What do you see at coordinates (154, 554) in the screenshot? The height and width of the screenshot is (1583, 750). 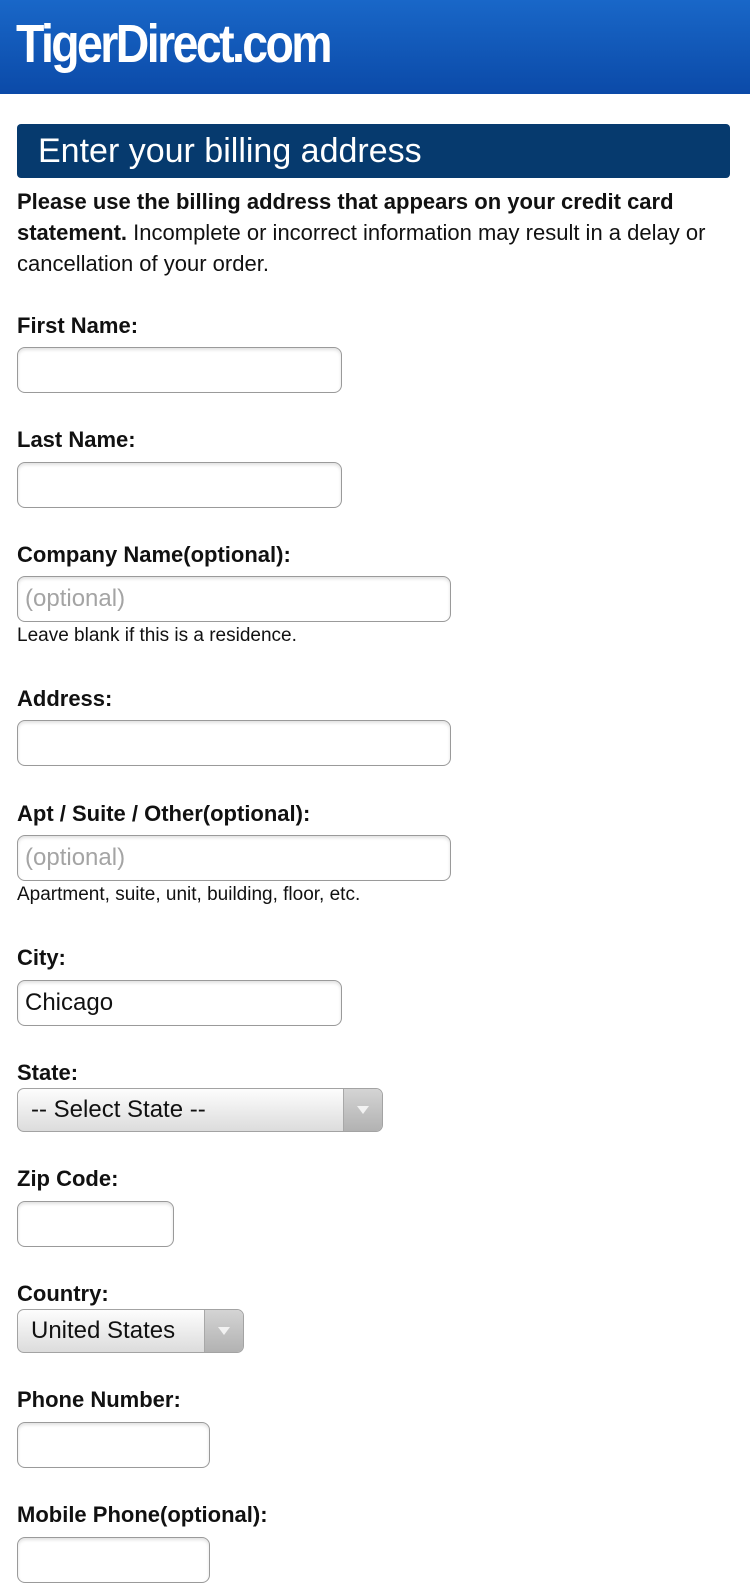 I see `company-name-label: Company Name(optional):` at bounding box center [154, 554].